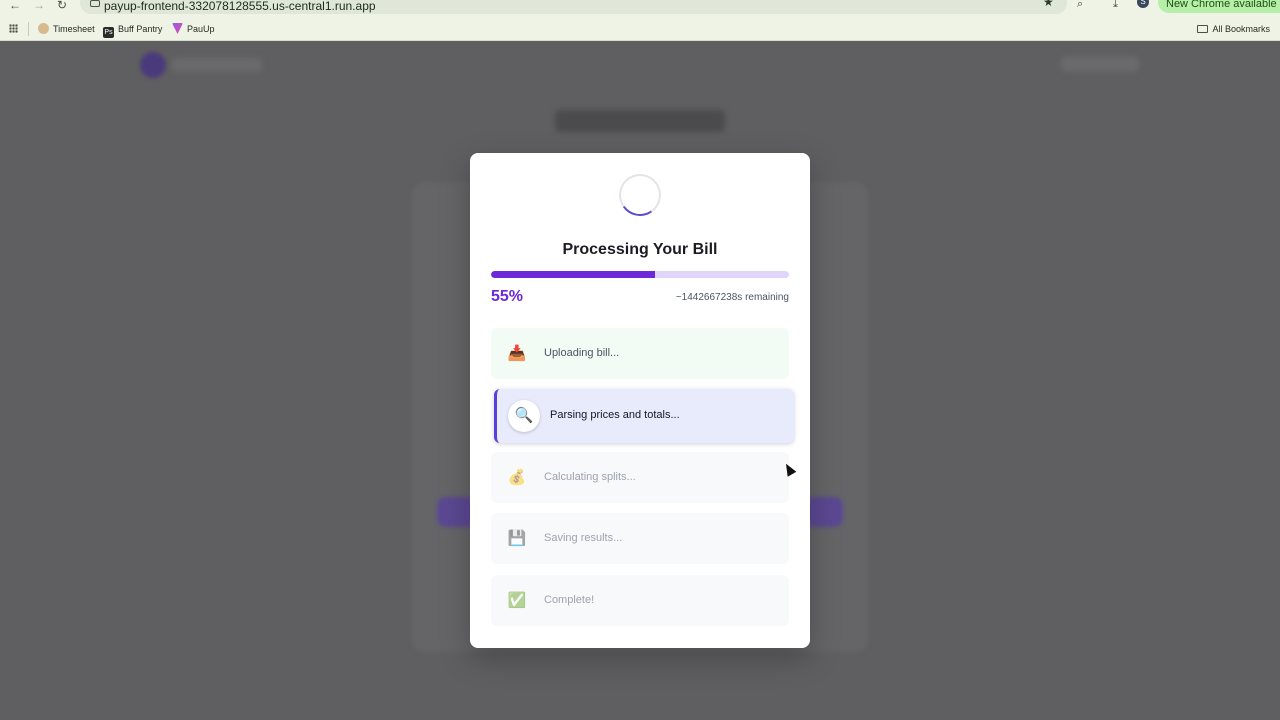 This screenshot has height=720, width=1280. I want to click on chrome-update-button: New Chrome available ⋮, so click(1219, 6).